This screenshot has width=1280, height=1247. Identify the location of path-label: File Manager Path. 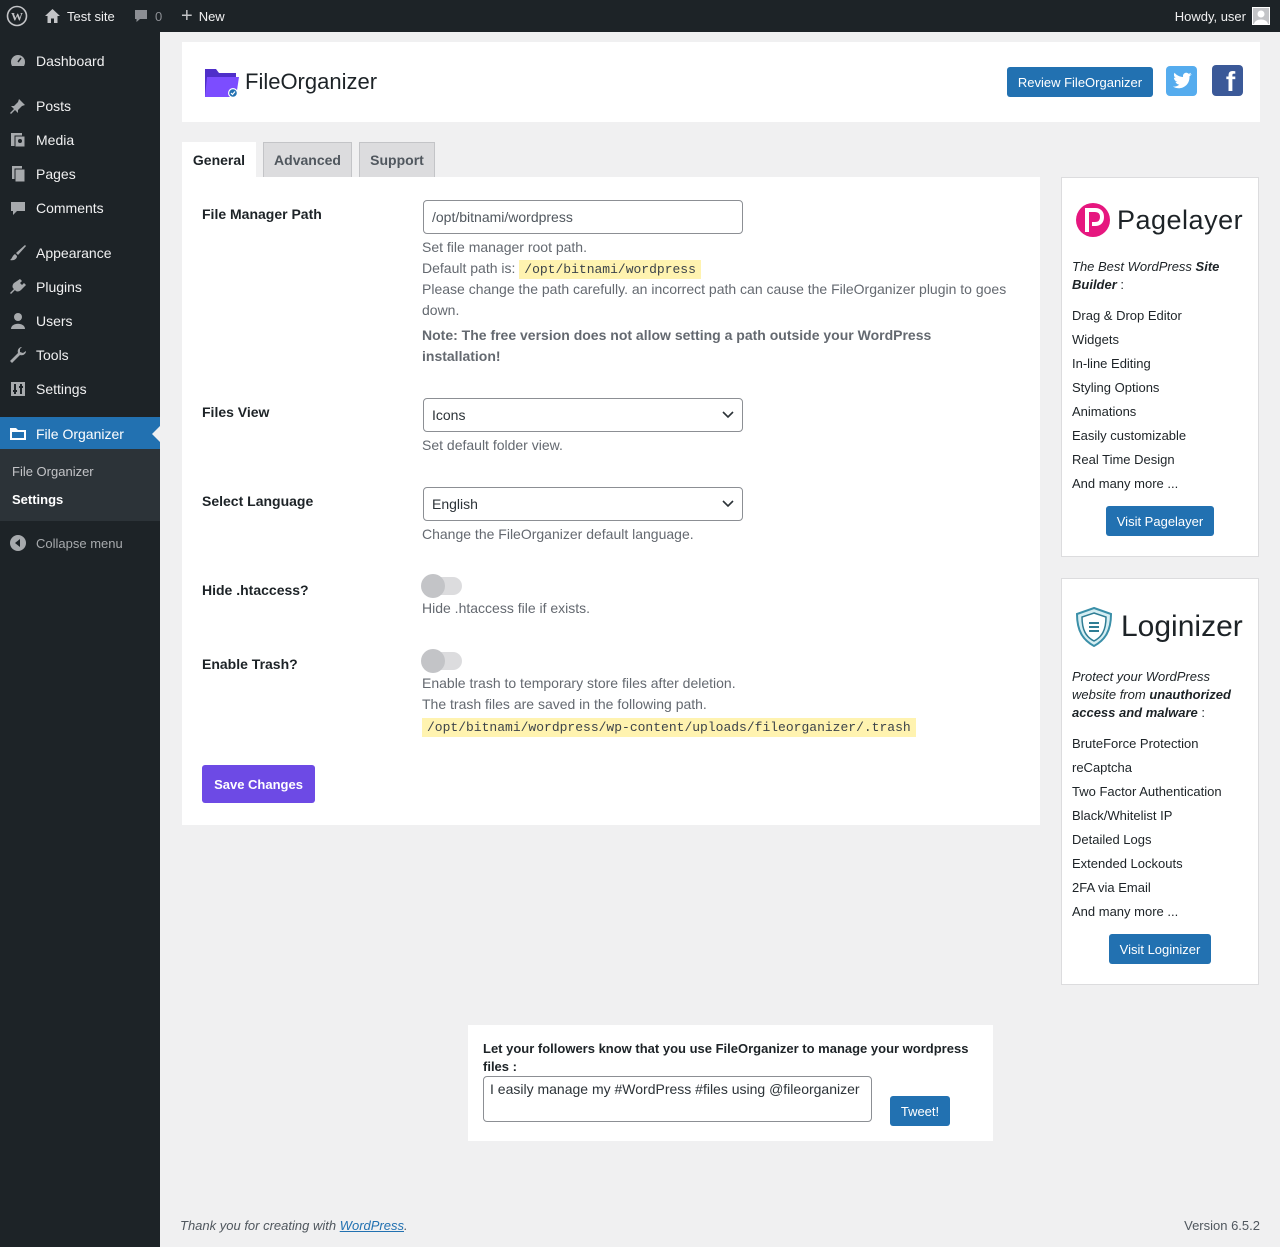
(262, 214).